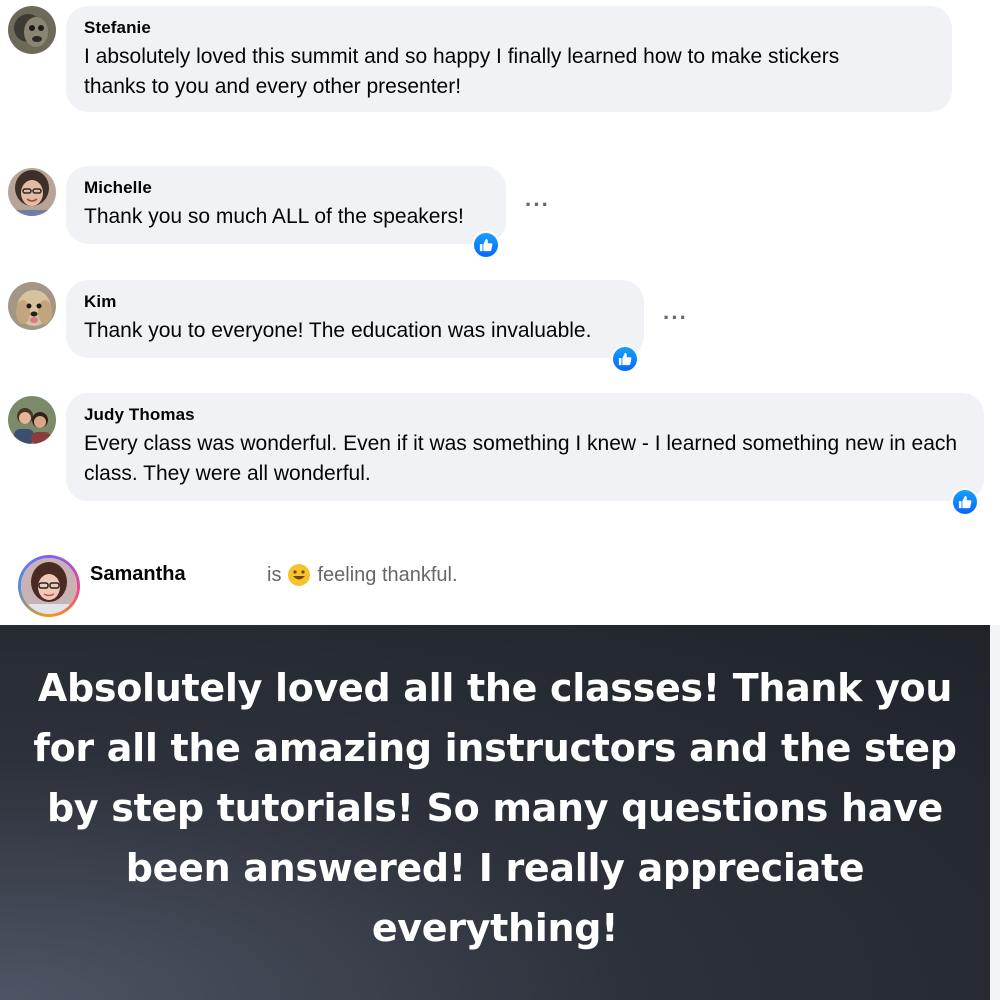 This screenshot has height=1000, width=1000. I want to click on status-author: Samantha, so click(138, 574).